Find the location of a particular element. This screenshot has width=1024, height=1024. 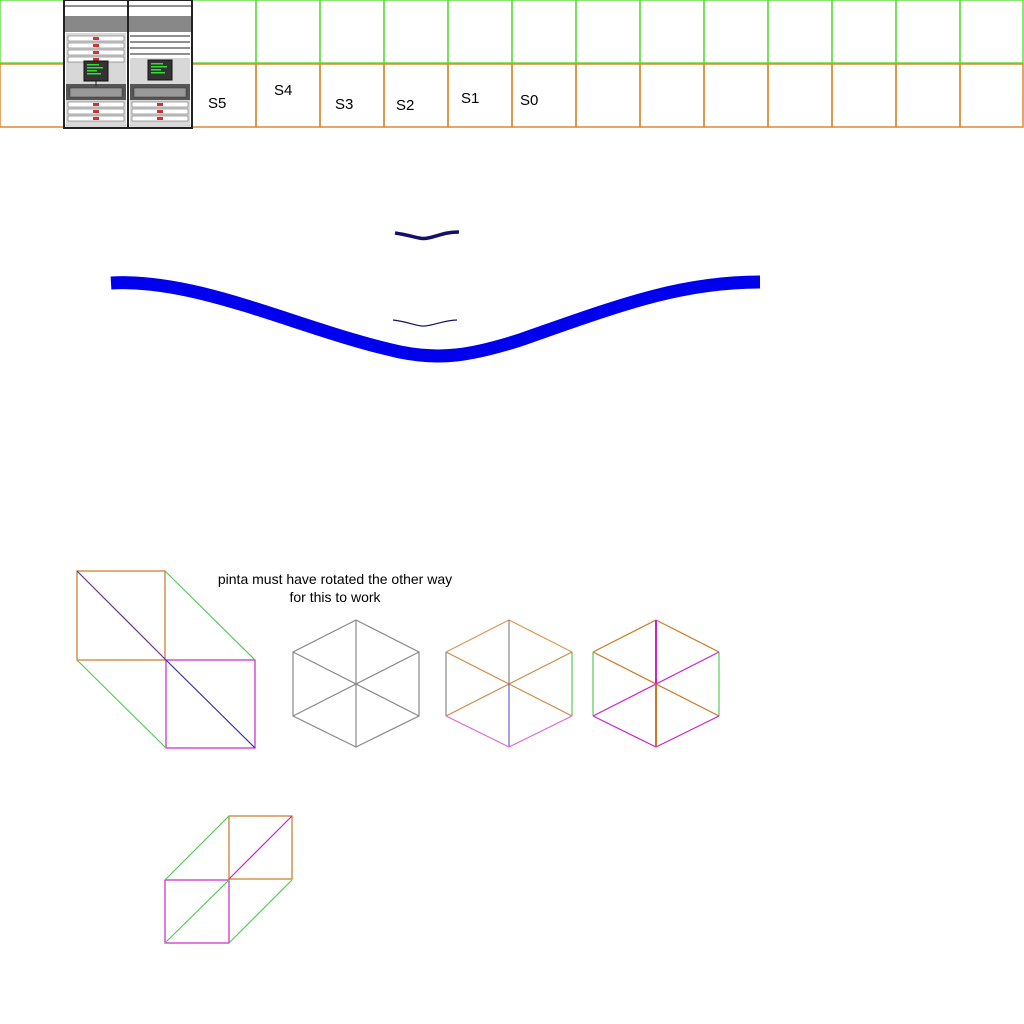

slot-label-s1: S1 is located at coordinates (470, 98).